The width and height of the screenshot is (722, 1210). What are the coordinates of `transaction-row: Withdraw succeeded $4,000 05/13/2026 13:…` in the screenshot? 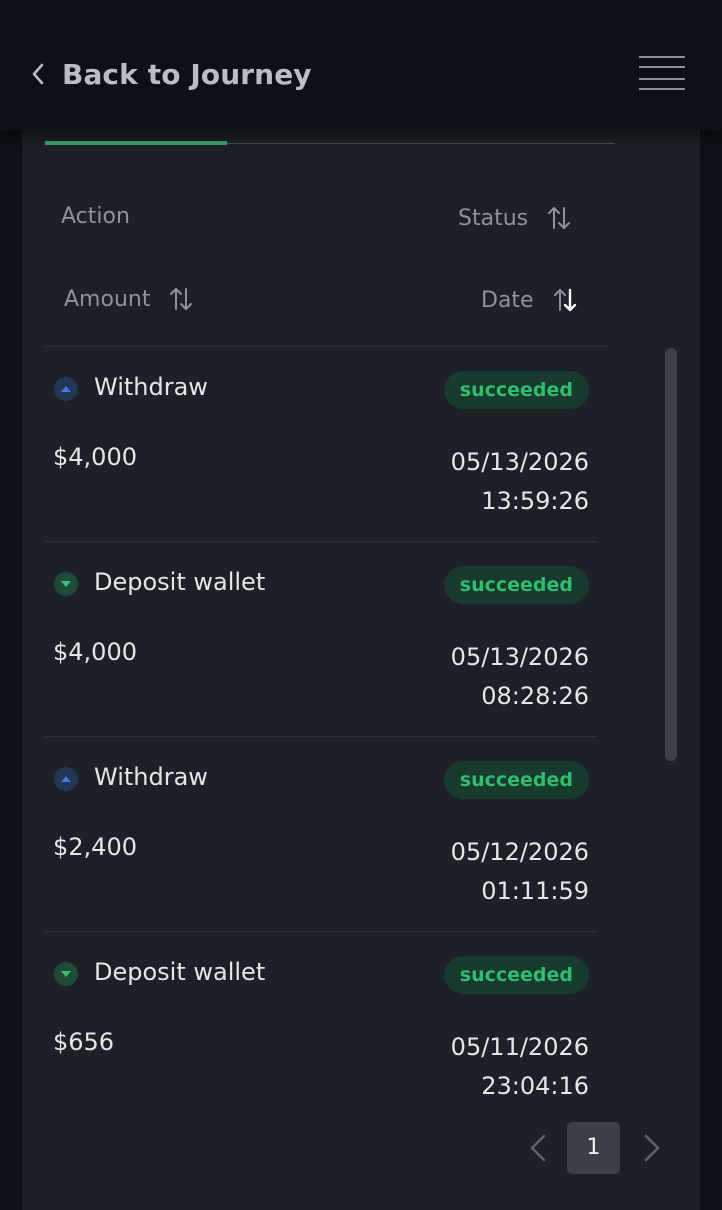 It's located at (321, 444).